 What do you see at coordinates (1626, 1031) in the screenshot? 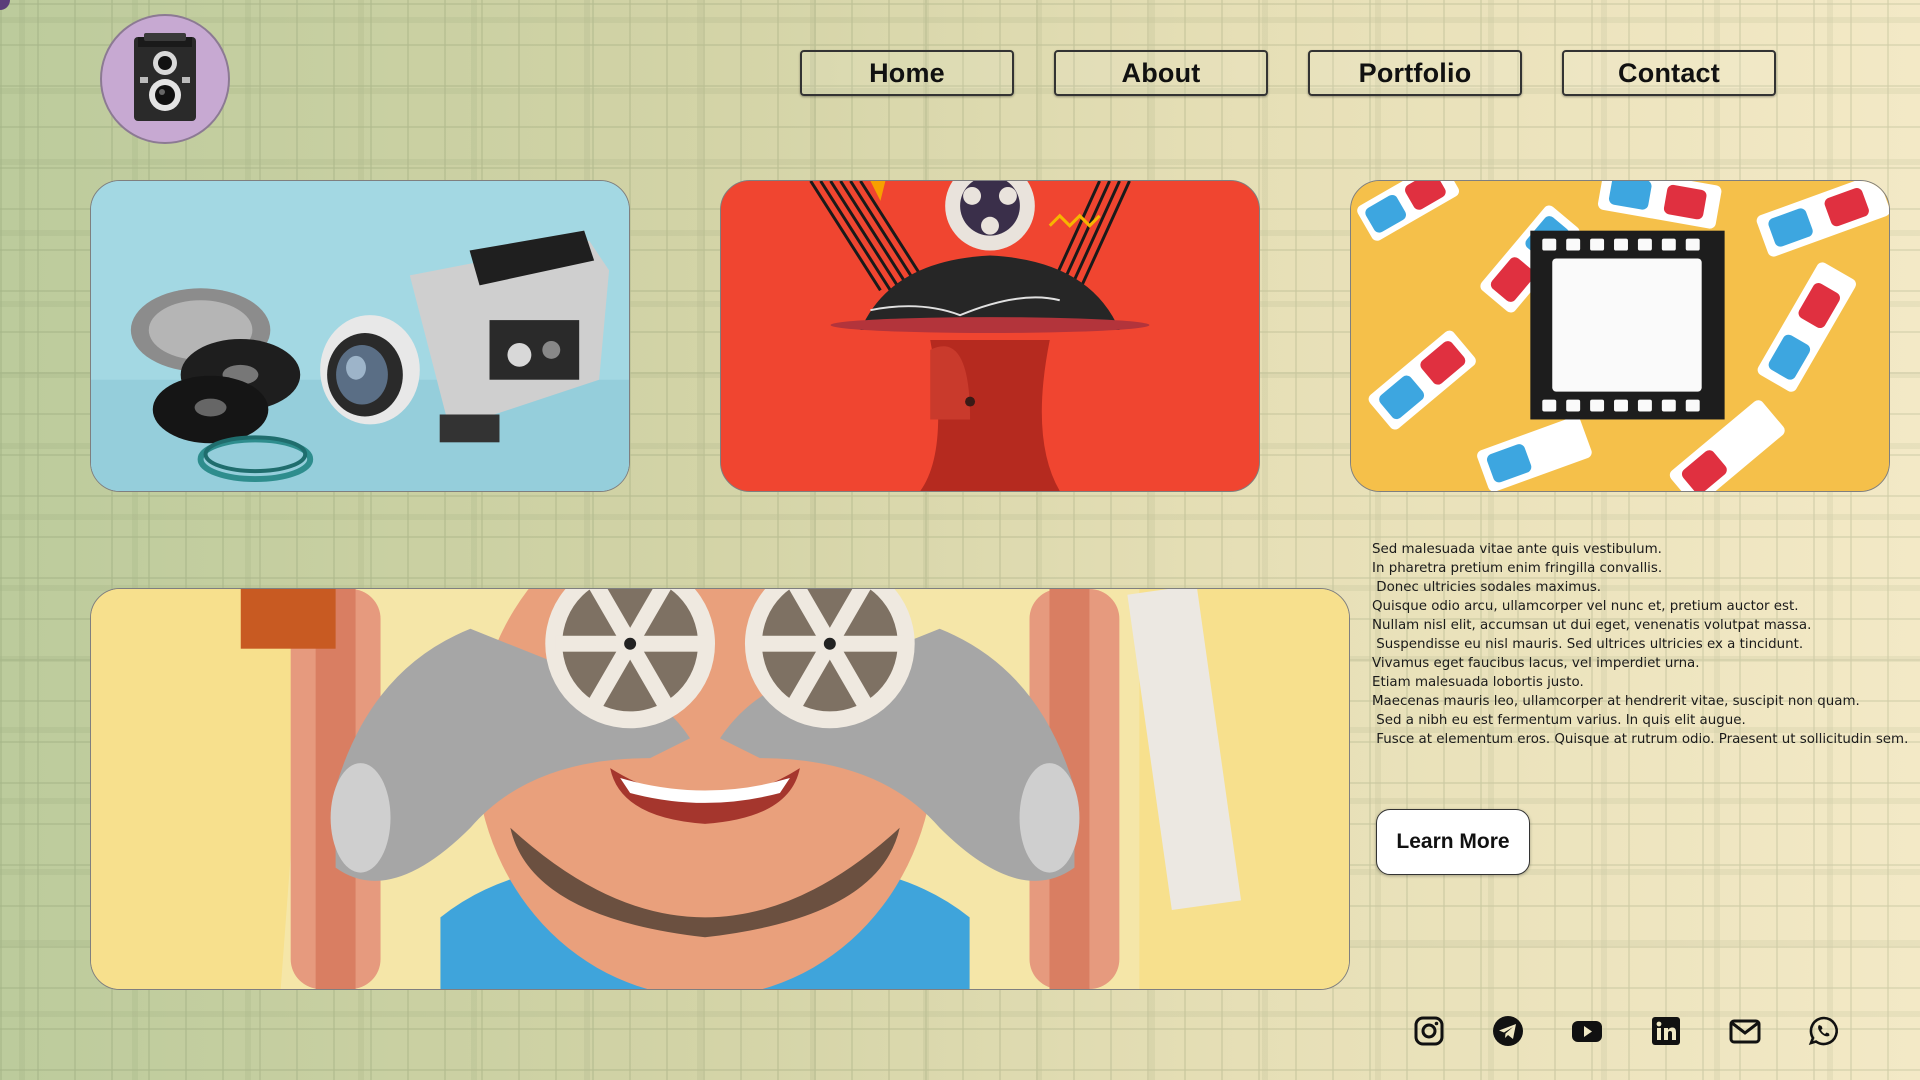
I see `social-links` at bounding box center [1626, 1031].